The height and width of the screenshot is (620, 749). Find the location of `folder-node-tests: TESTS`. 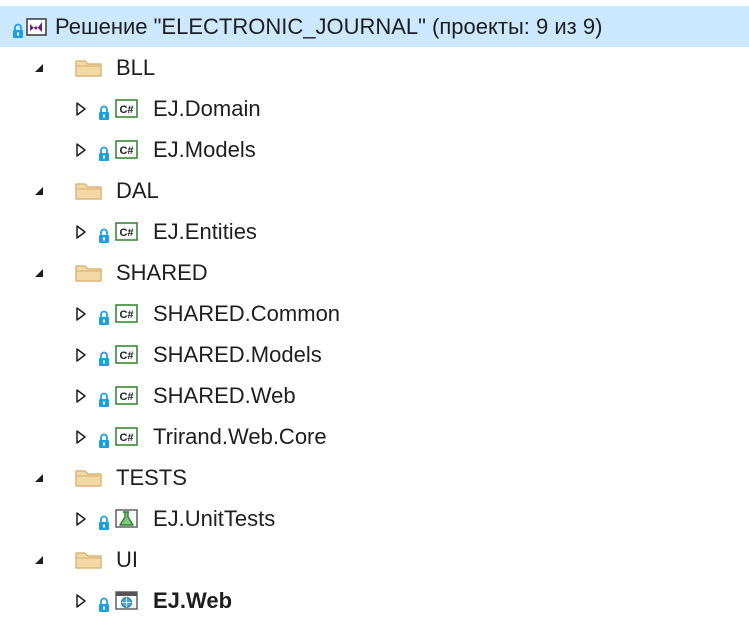

folder-node-tests: TESTS is located at coordinates (374, 477).